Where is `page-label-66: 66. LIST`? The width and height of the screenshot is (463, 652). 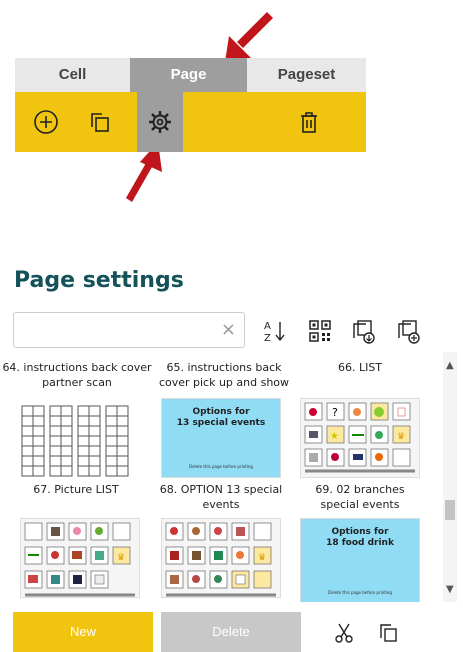
page-label-66: 66. LIST is located at coordinates (360, 367).